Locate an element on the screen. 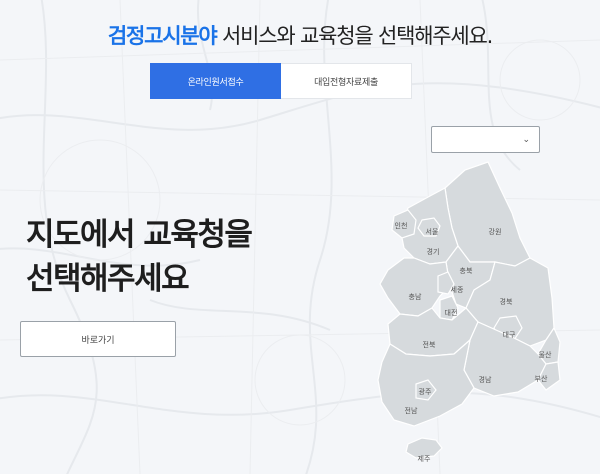  label-jeonbuk: 전북 is located at coordinates (429, 344).